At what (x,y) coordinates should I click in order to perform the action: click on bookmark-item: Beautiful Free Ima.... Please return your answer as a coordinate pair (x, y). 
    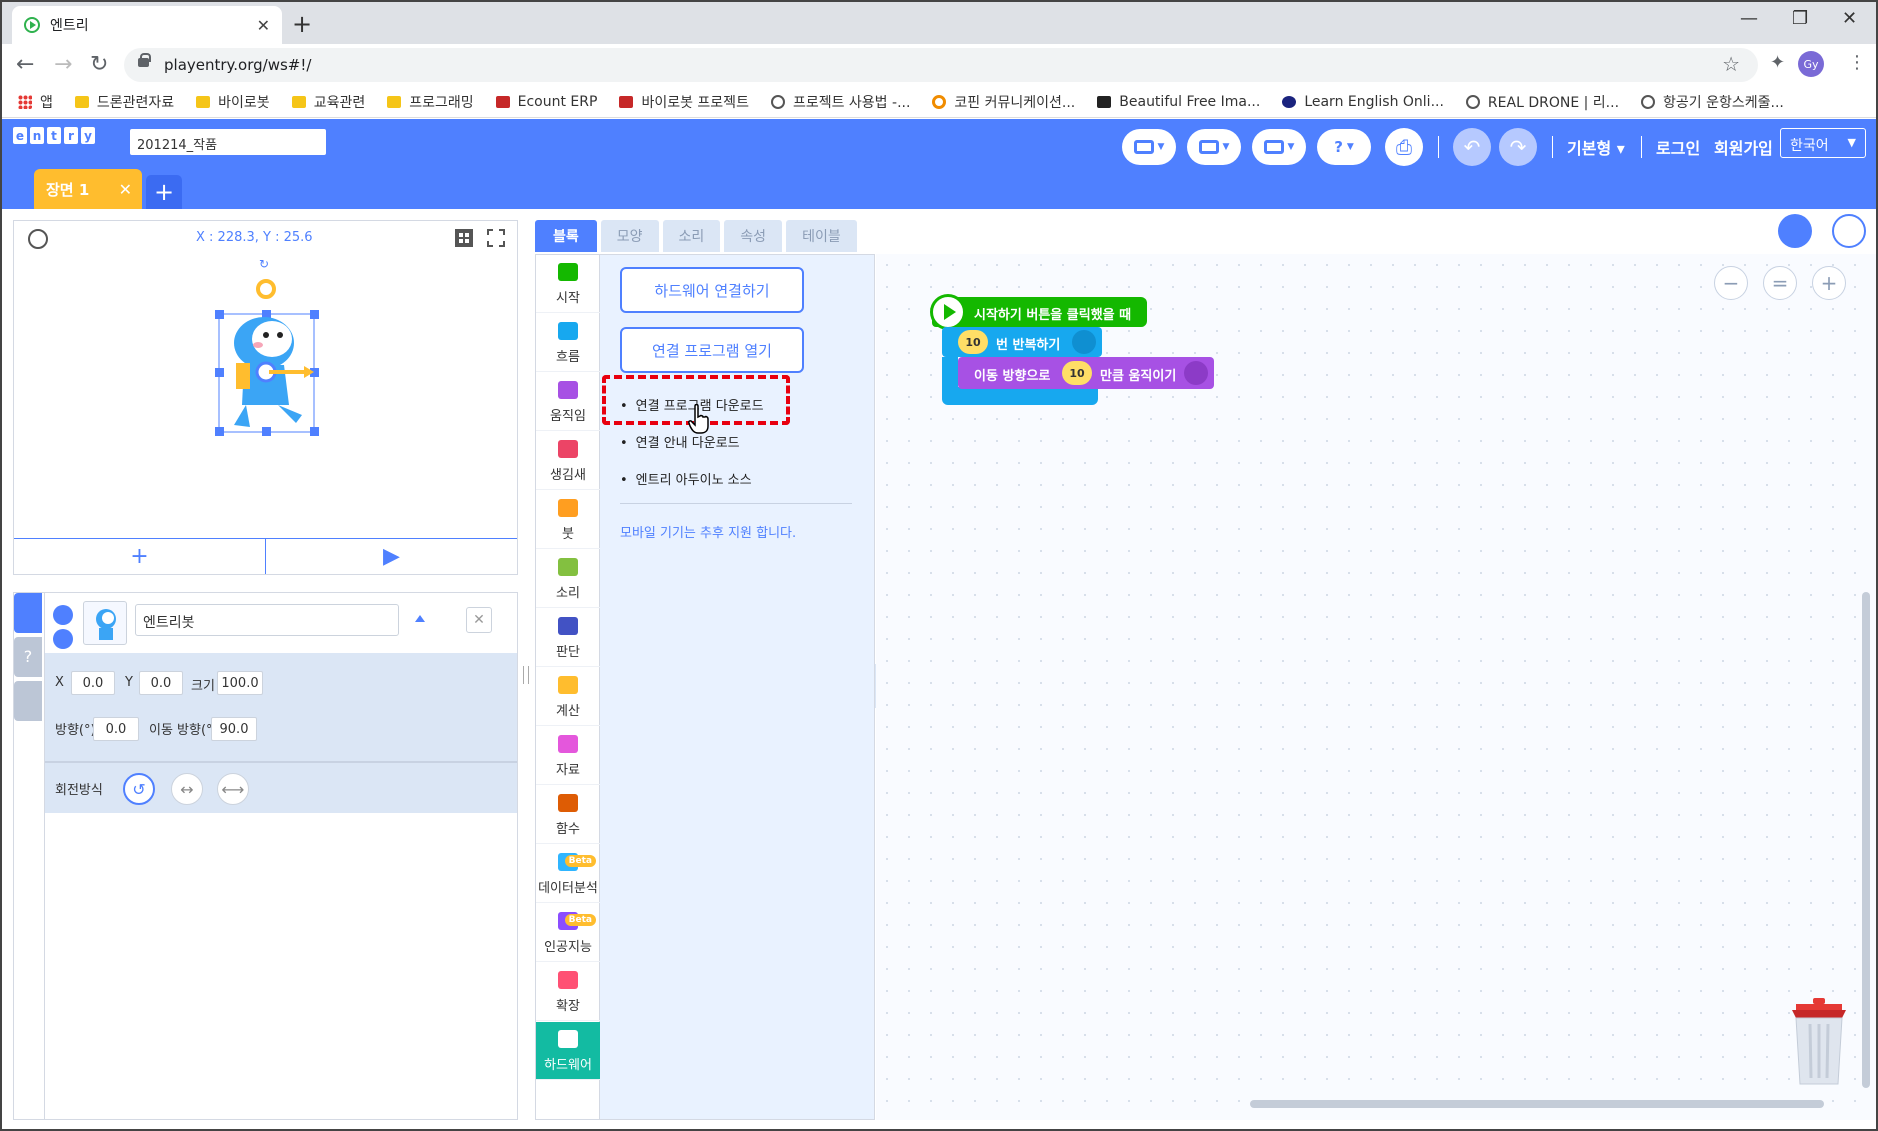
    Looking at the image, I should click on (1178, 102).